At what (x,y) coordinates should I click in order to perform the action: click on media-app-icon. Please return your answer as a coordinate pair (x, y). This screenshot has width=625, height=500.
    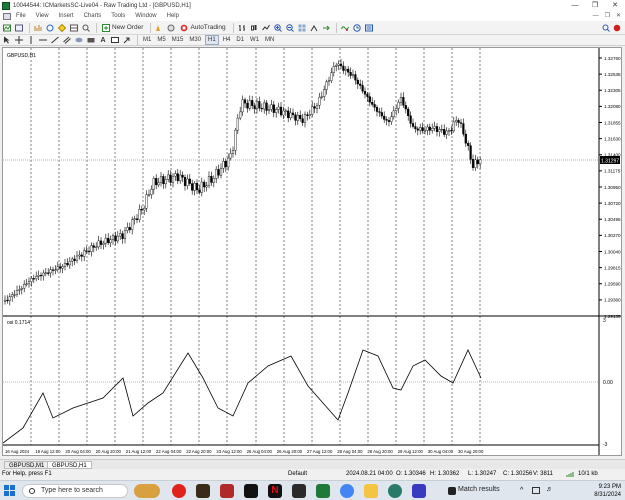
    Looking at the image, I should click on (227, 491).